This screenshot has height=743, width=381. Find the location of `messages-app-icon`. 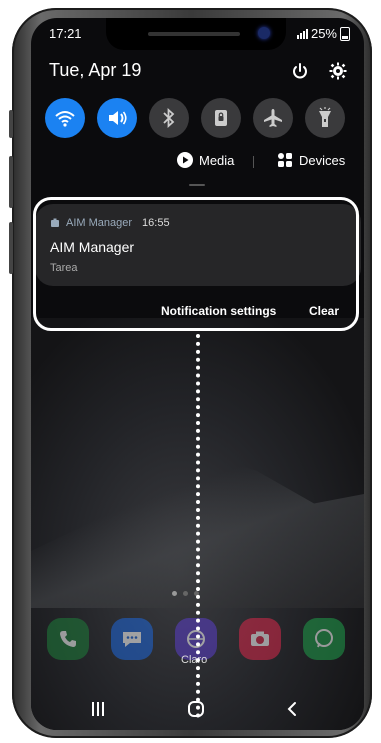

messages-app-icon is located at coordinates (132, 639).